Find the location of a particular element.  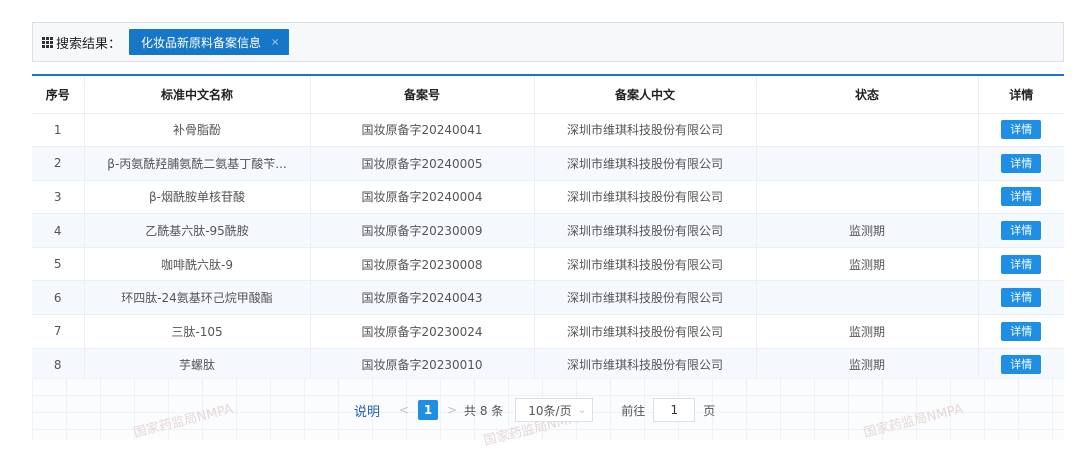

table-row: 1 补骨脂酚 国妆原备字20240041 深圳市维琪科技股份有限公司 详情 is located at coordinates (548, 130).